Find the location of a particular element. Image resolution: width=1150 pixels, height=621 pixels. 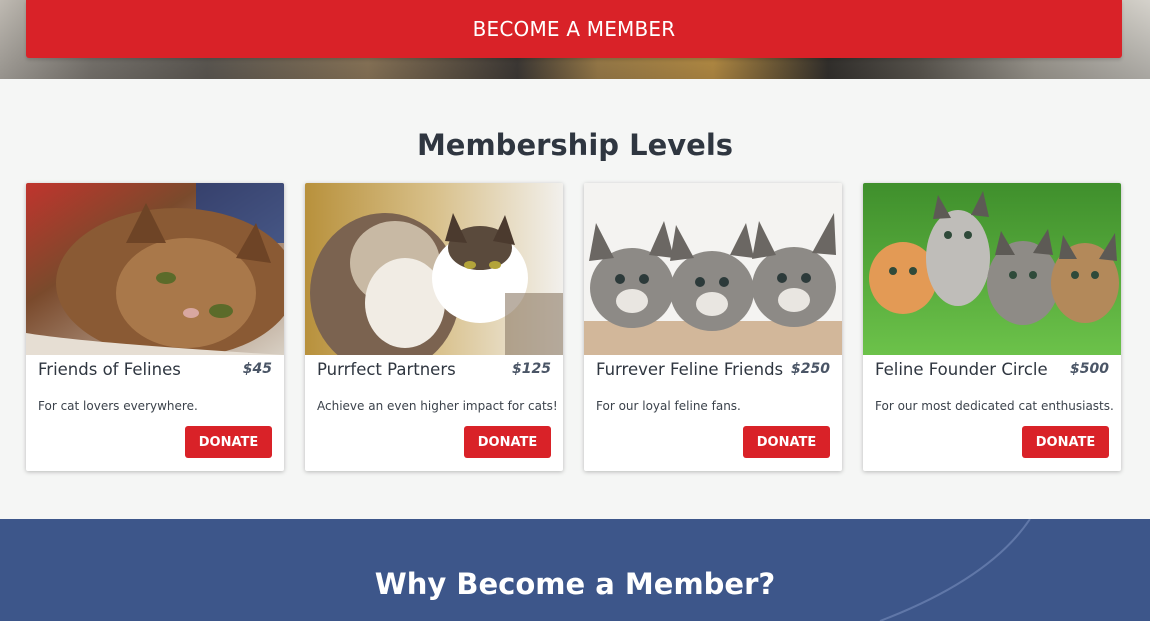

card-title: Furrever Feline Friends is located at coordinates (690, 369).